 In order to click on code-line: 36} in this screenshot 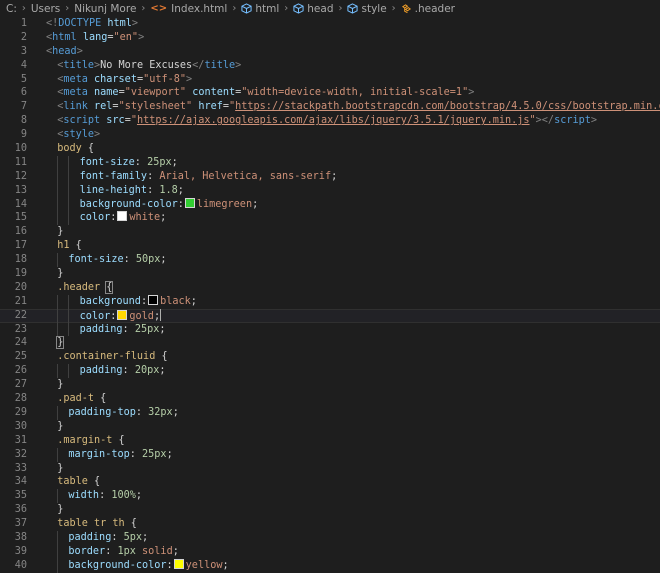, I will do `click(330, 510)`.